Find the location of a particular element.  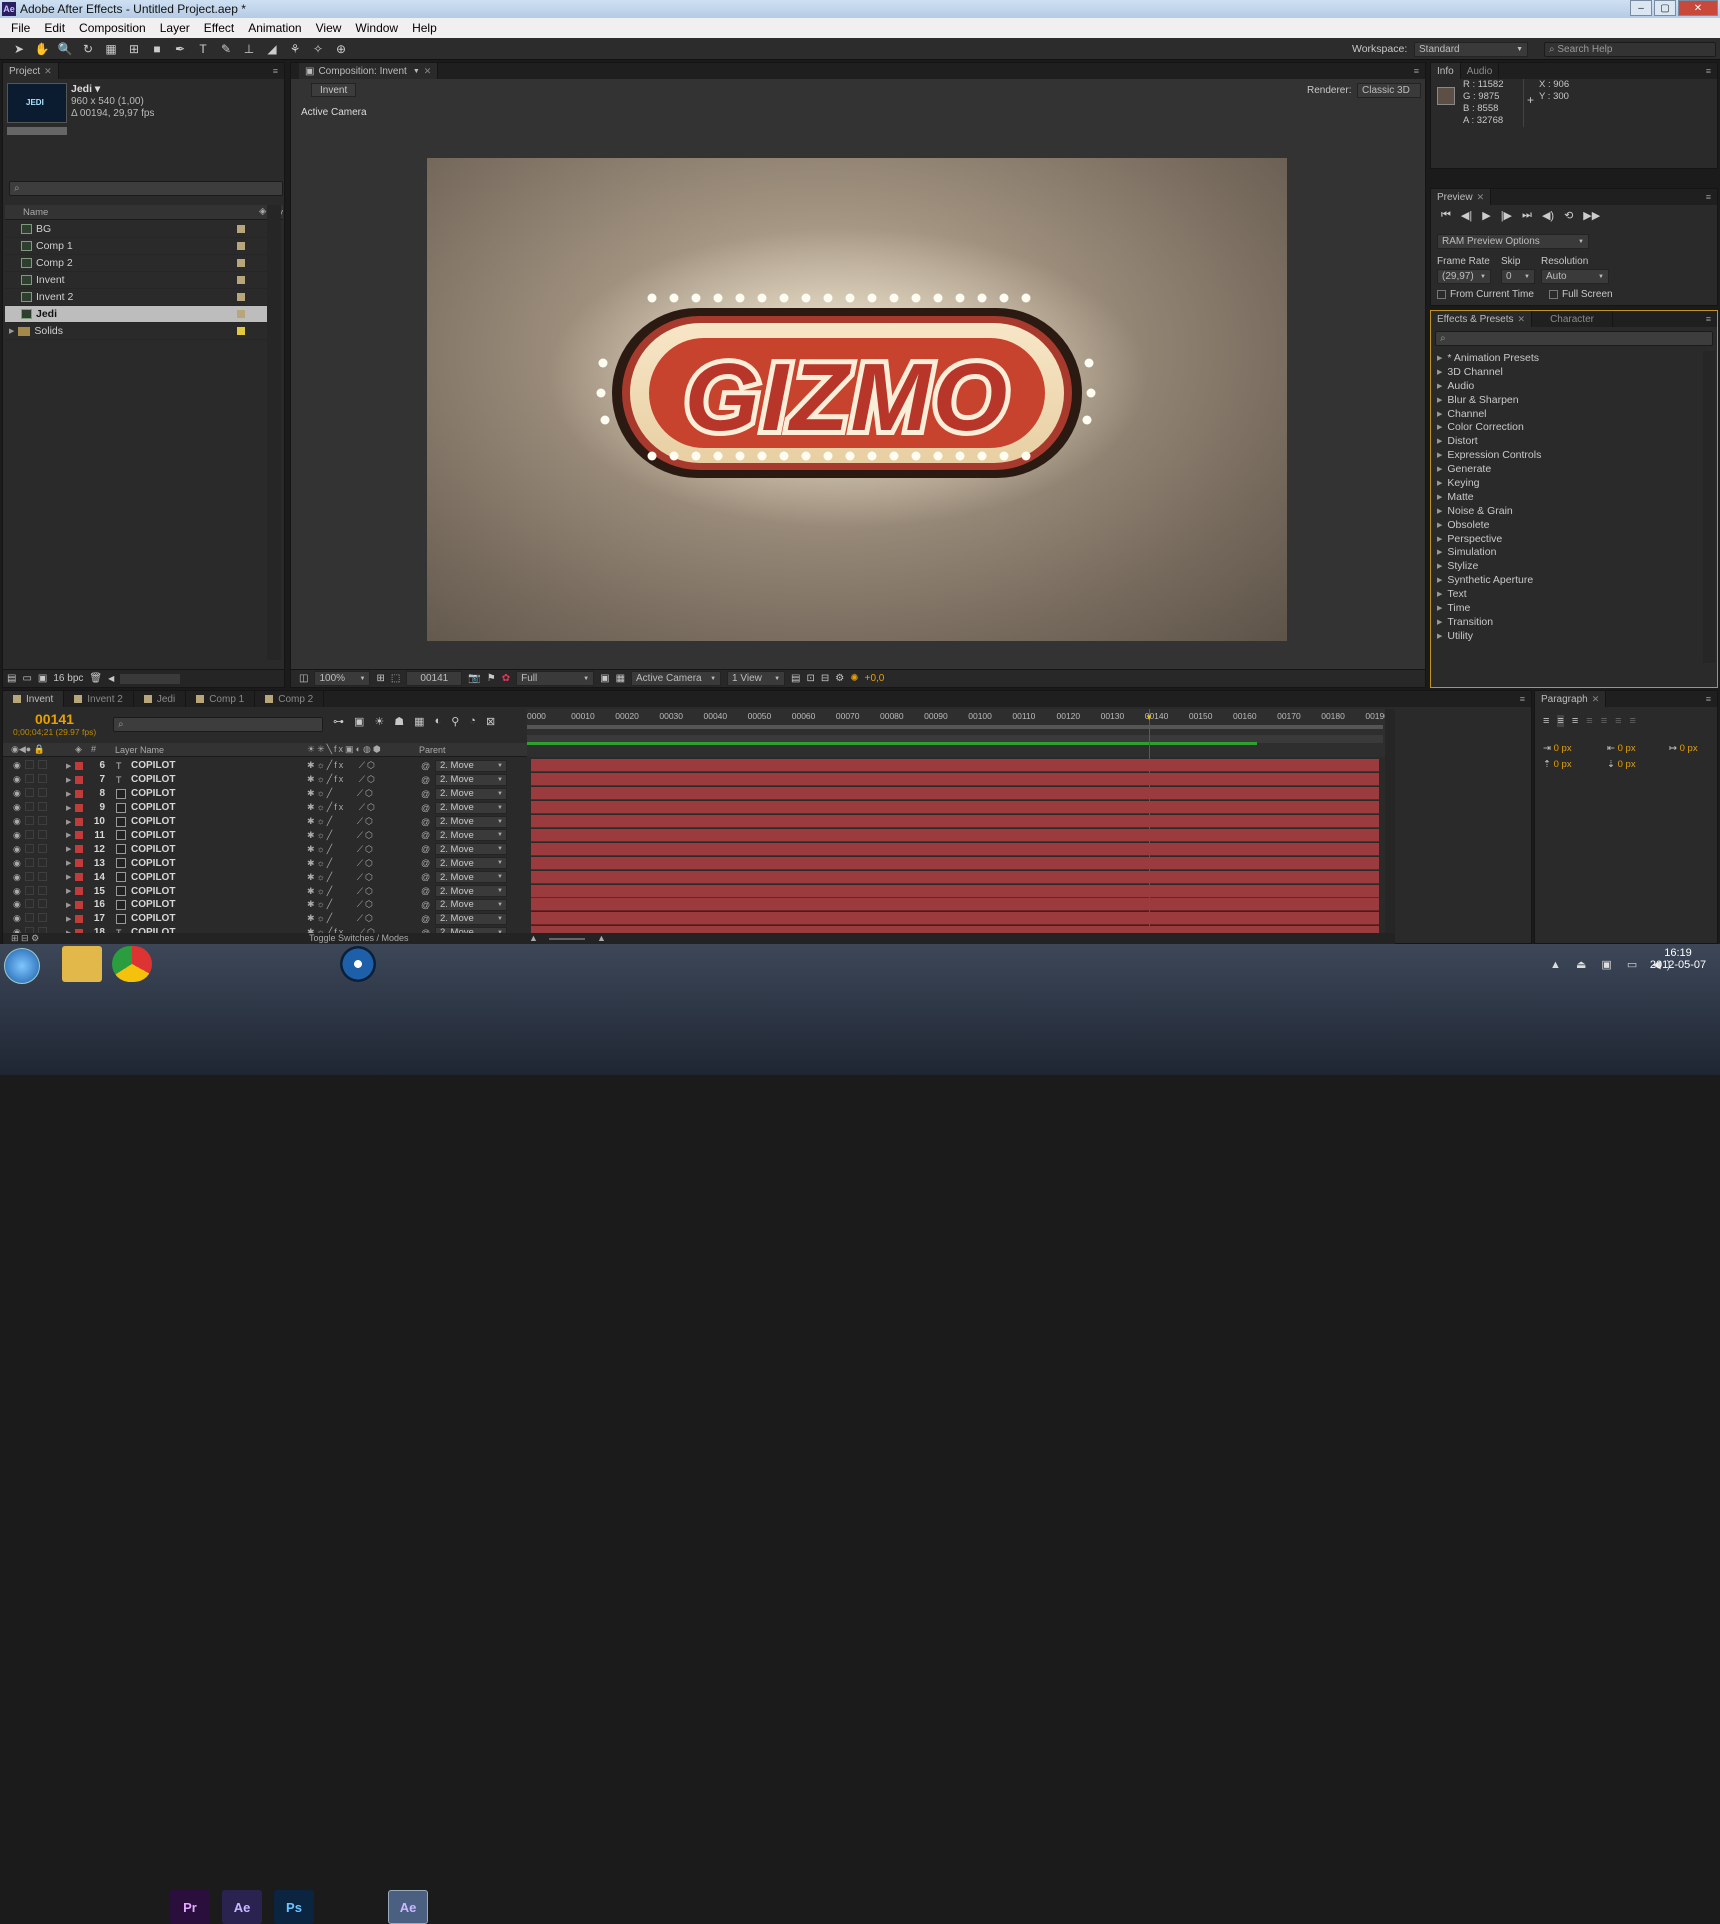

project-item-name: Jedi ▾ is located at coordinates (85, 89).